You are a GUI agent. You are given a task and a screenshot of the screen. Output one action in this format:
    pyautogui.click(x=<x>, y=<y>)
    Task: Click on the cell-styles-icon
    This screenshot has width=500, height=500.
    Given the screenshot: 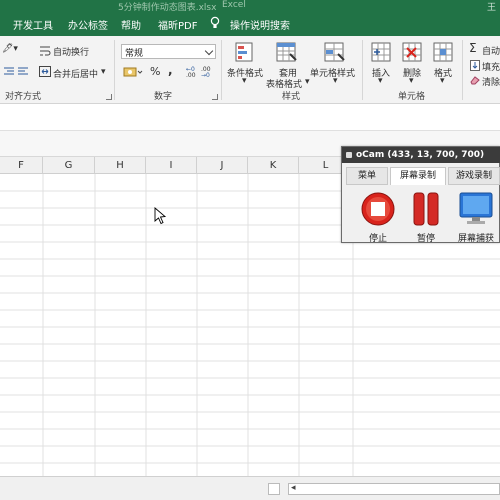 What is the action you would take?
    pyautogui.click(x=334, y=52)
    